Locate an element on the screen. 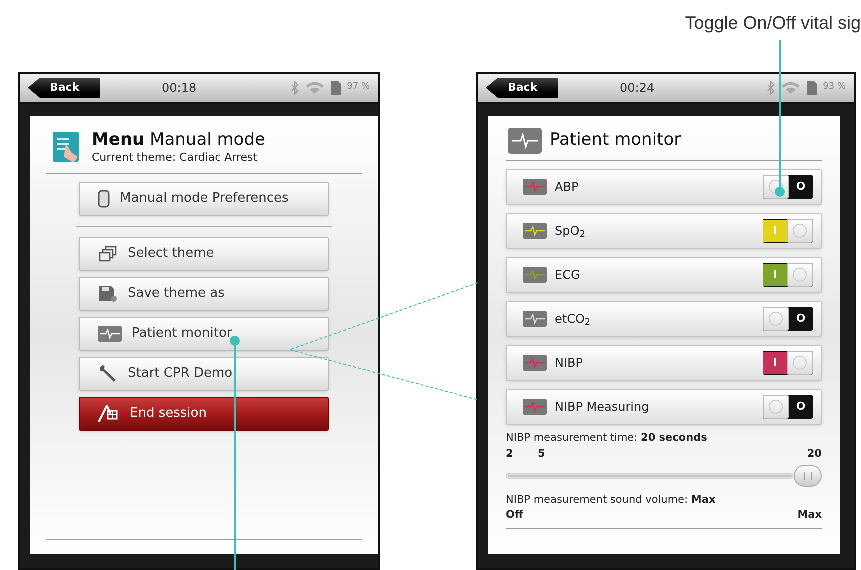 This screenshot has height=570, width=861. menu-button: Select theme is located at coordinates (204, 254).